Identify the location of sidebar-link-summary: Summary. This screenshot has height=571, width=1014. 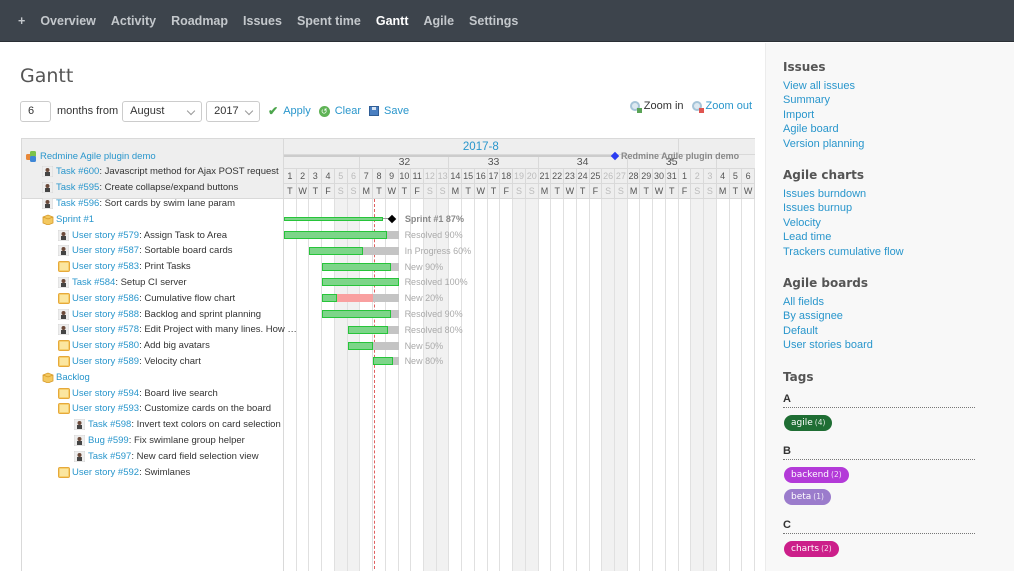
(806, 100).